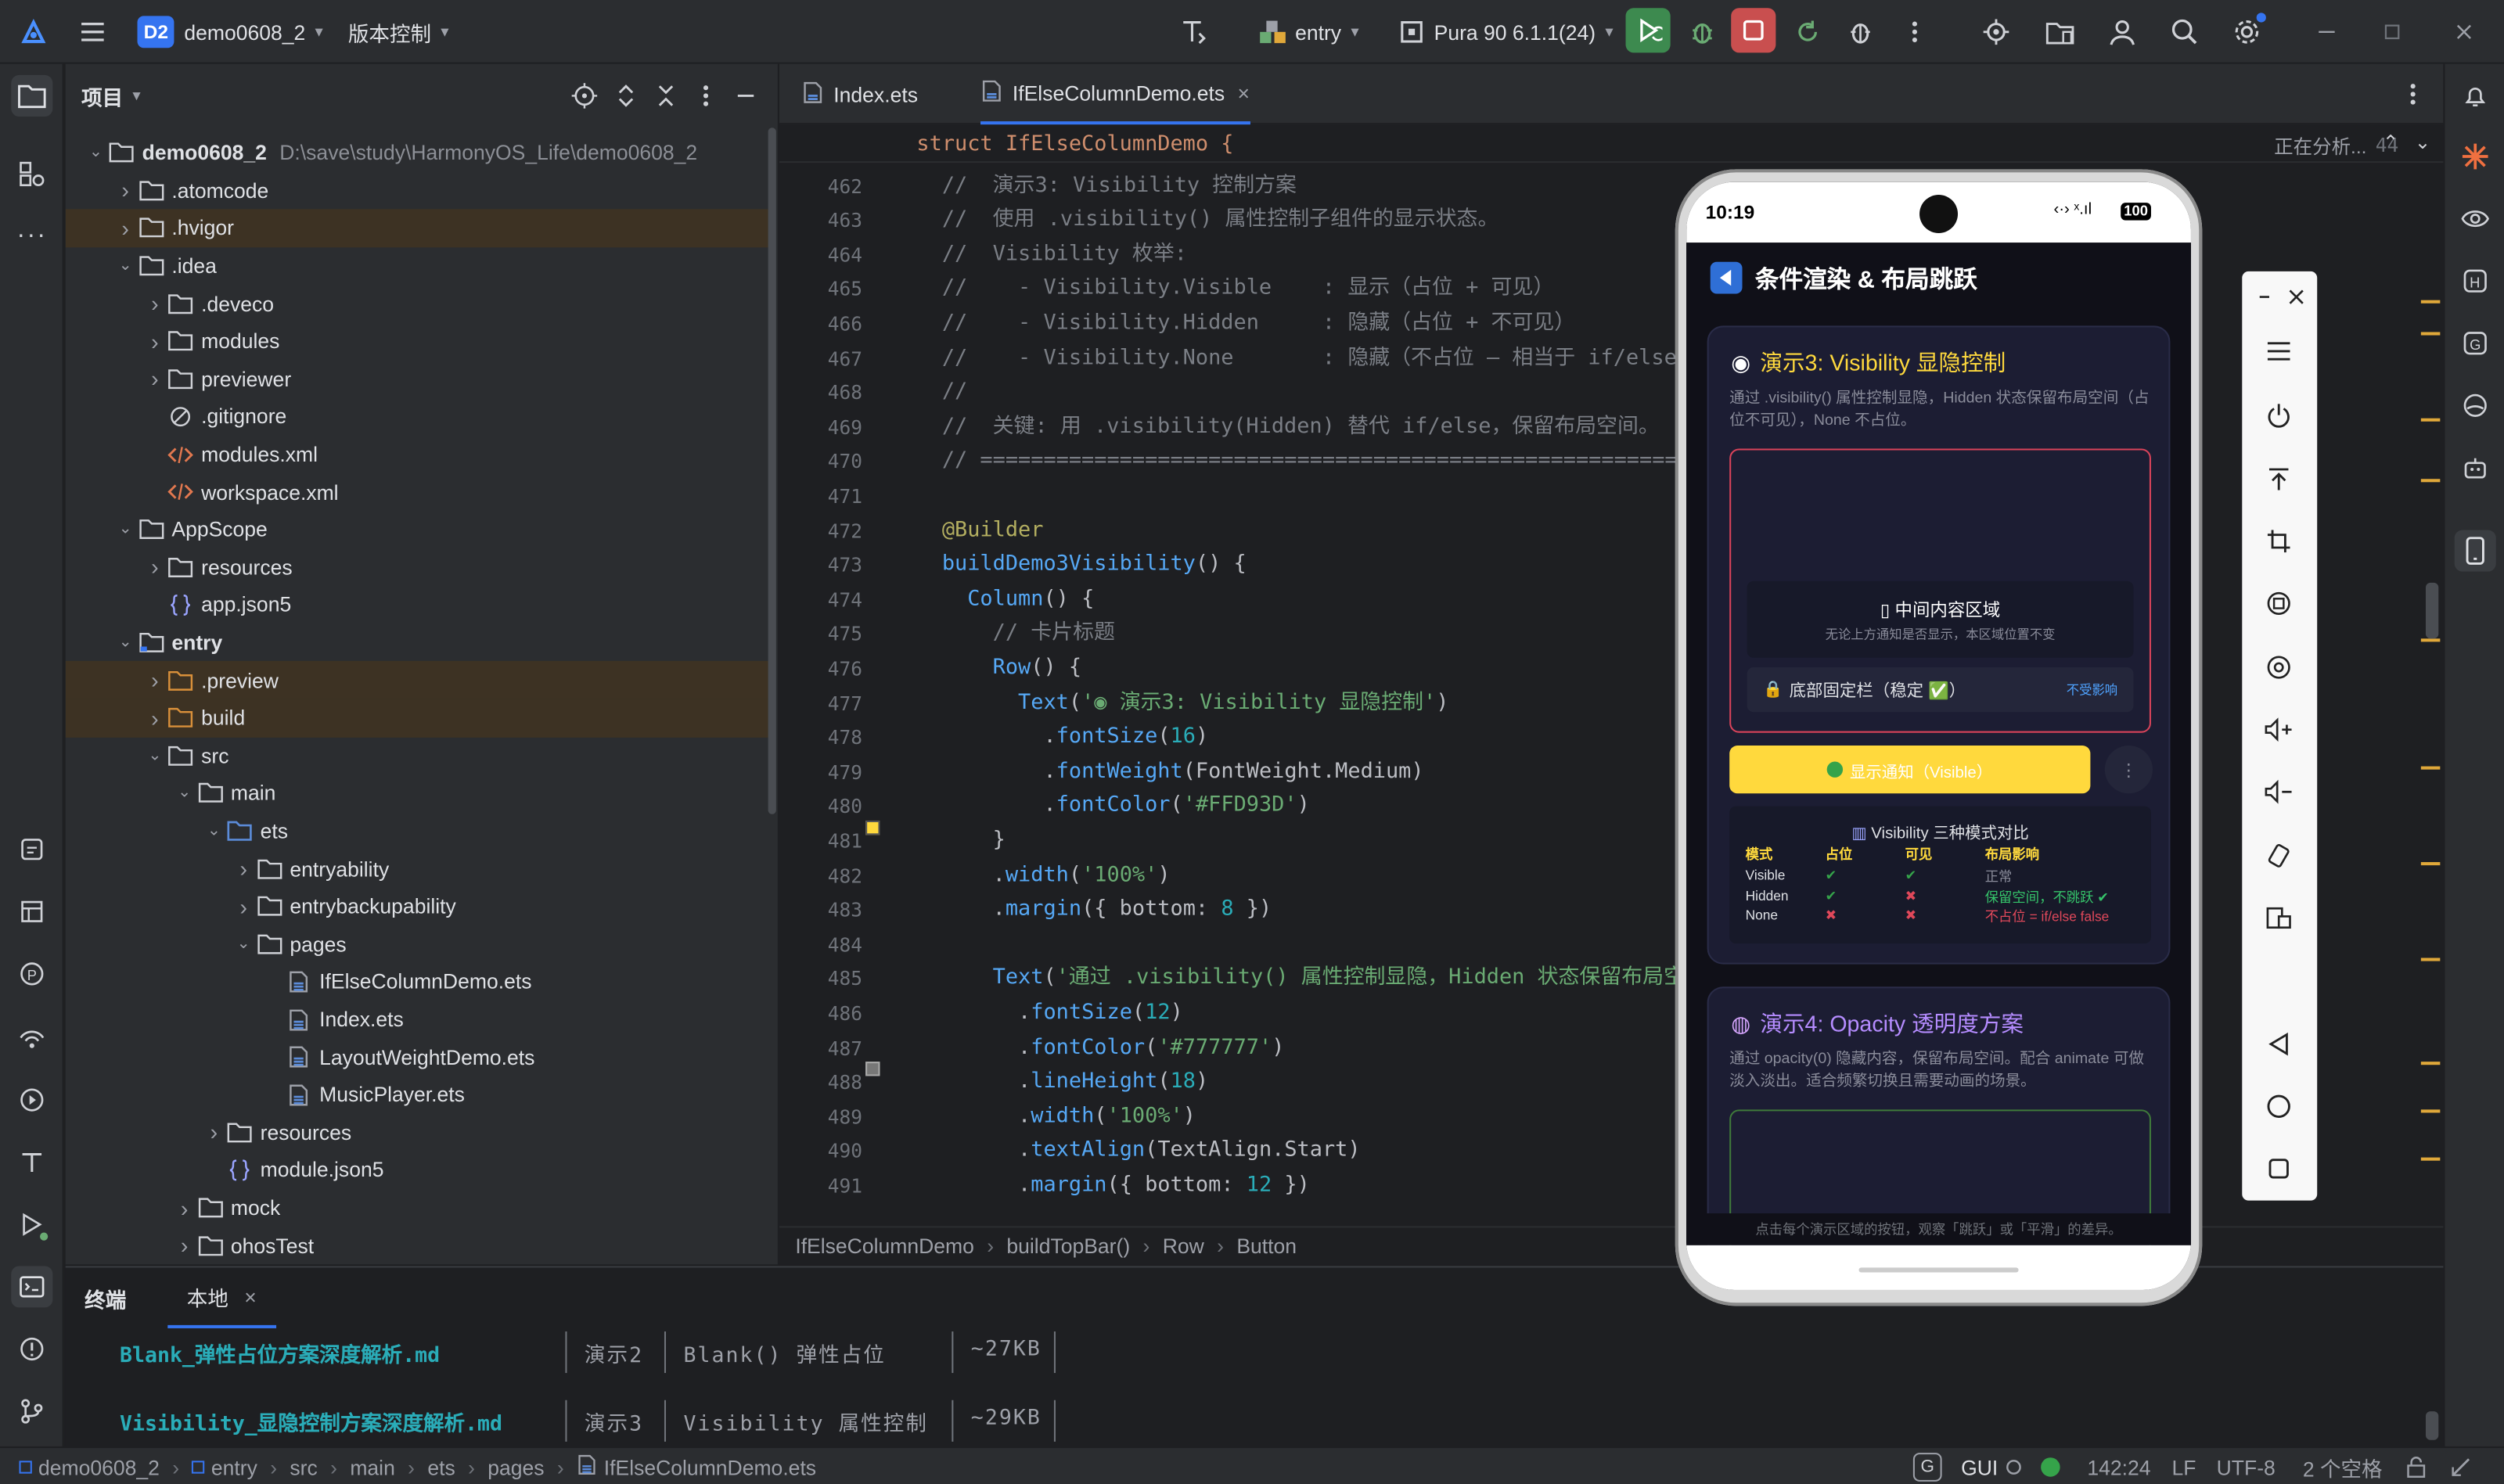 This screenshot has width=2504, height=1484. Describe the element at coordinates (1182, 703) in the screenshot. I see `code-line: Text('◉ 演示3: Visibility 显隐控制')` at that location.